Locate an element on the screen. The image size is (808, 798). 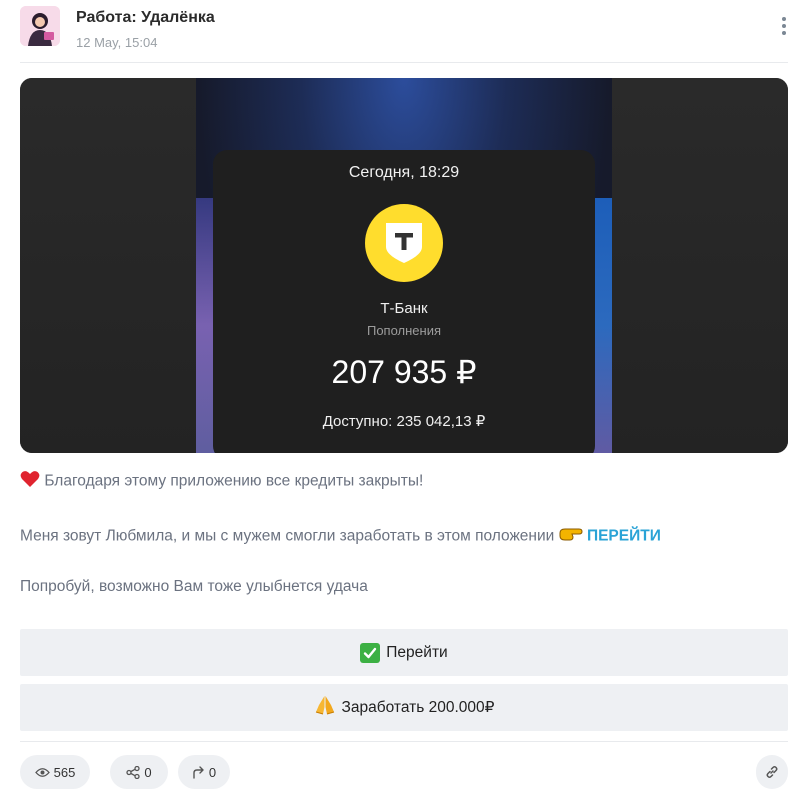
forwards-counter: 0 is located at coordinates (204, 772).